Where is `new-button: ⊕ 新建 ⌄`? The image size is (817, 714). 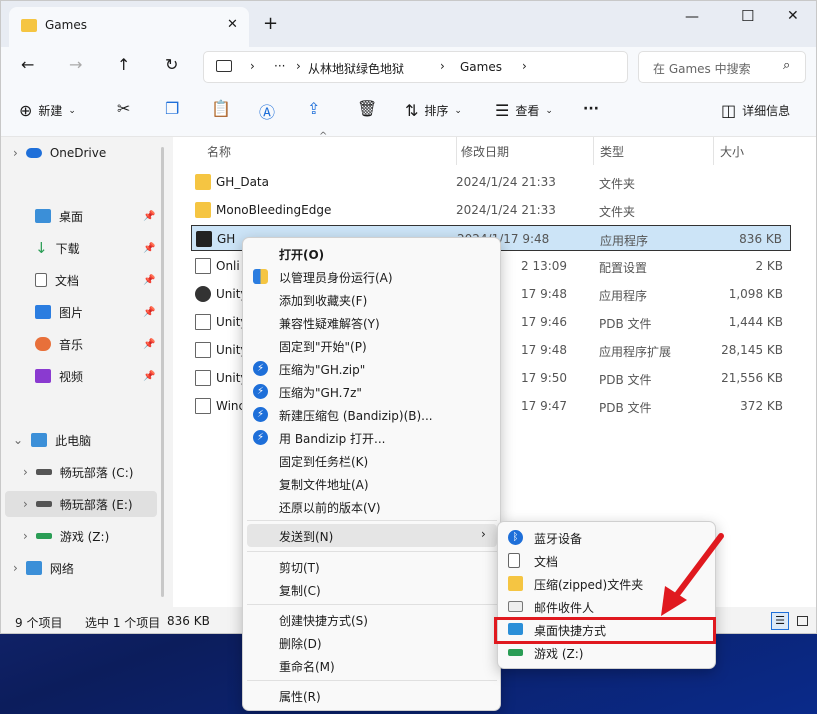
new-button: ⊕ 新建 ⌄ is located at coordinates (47, 110).